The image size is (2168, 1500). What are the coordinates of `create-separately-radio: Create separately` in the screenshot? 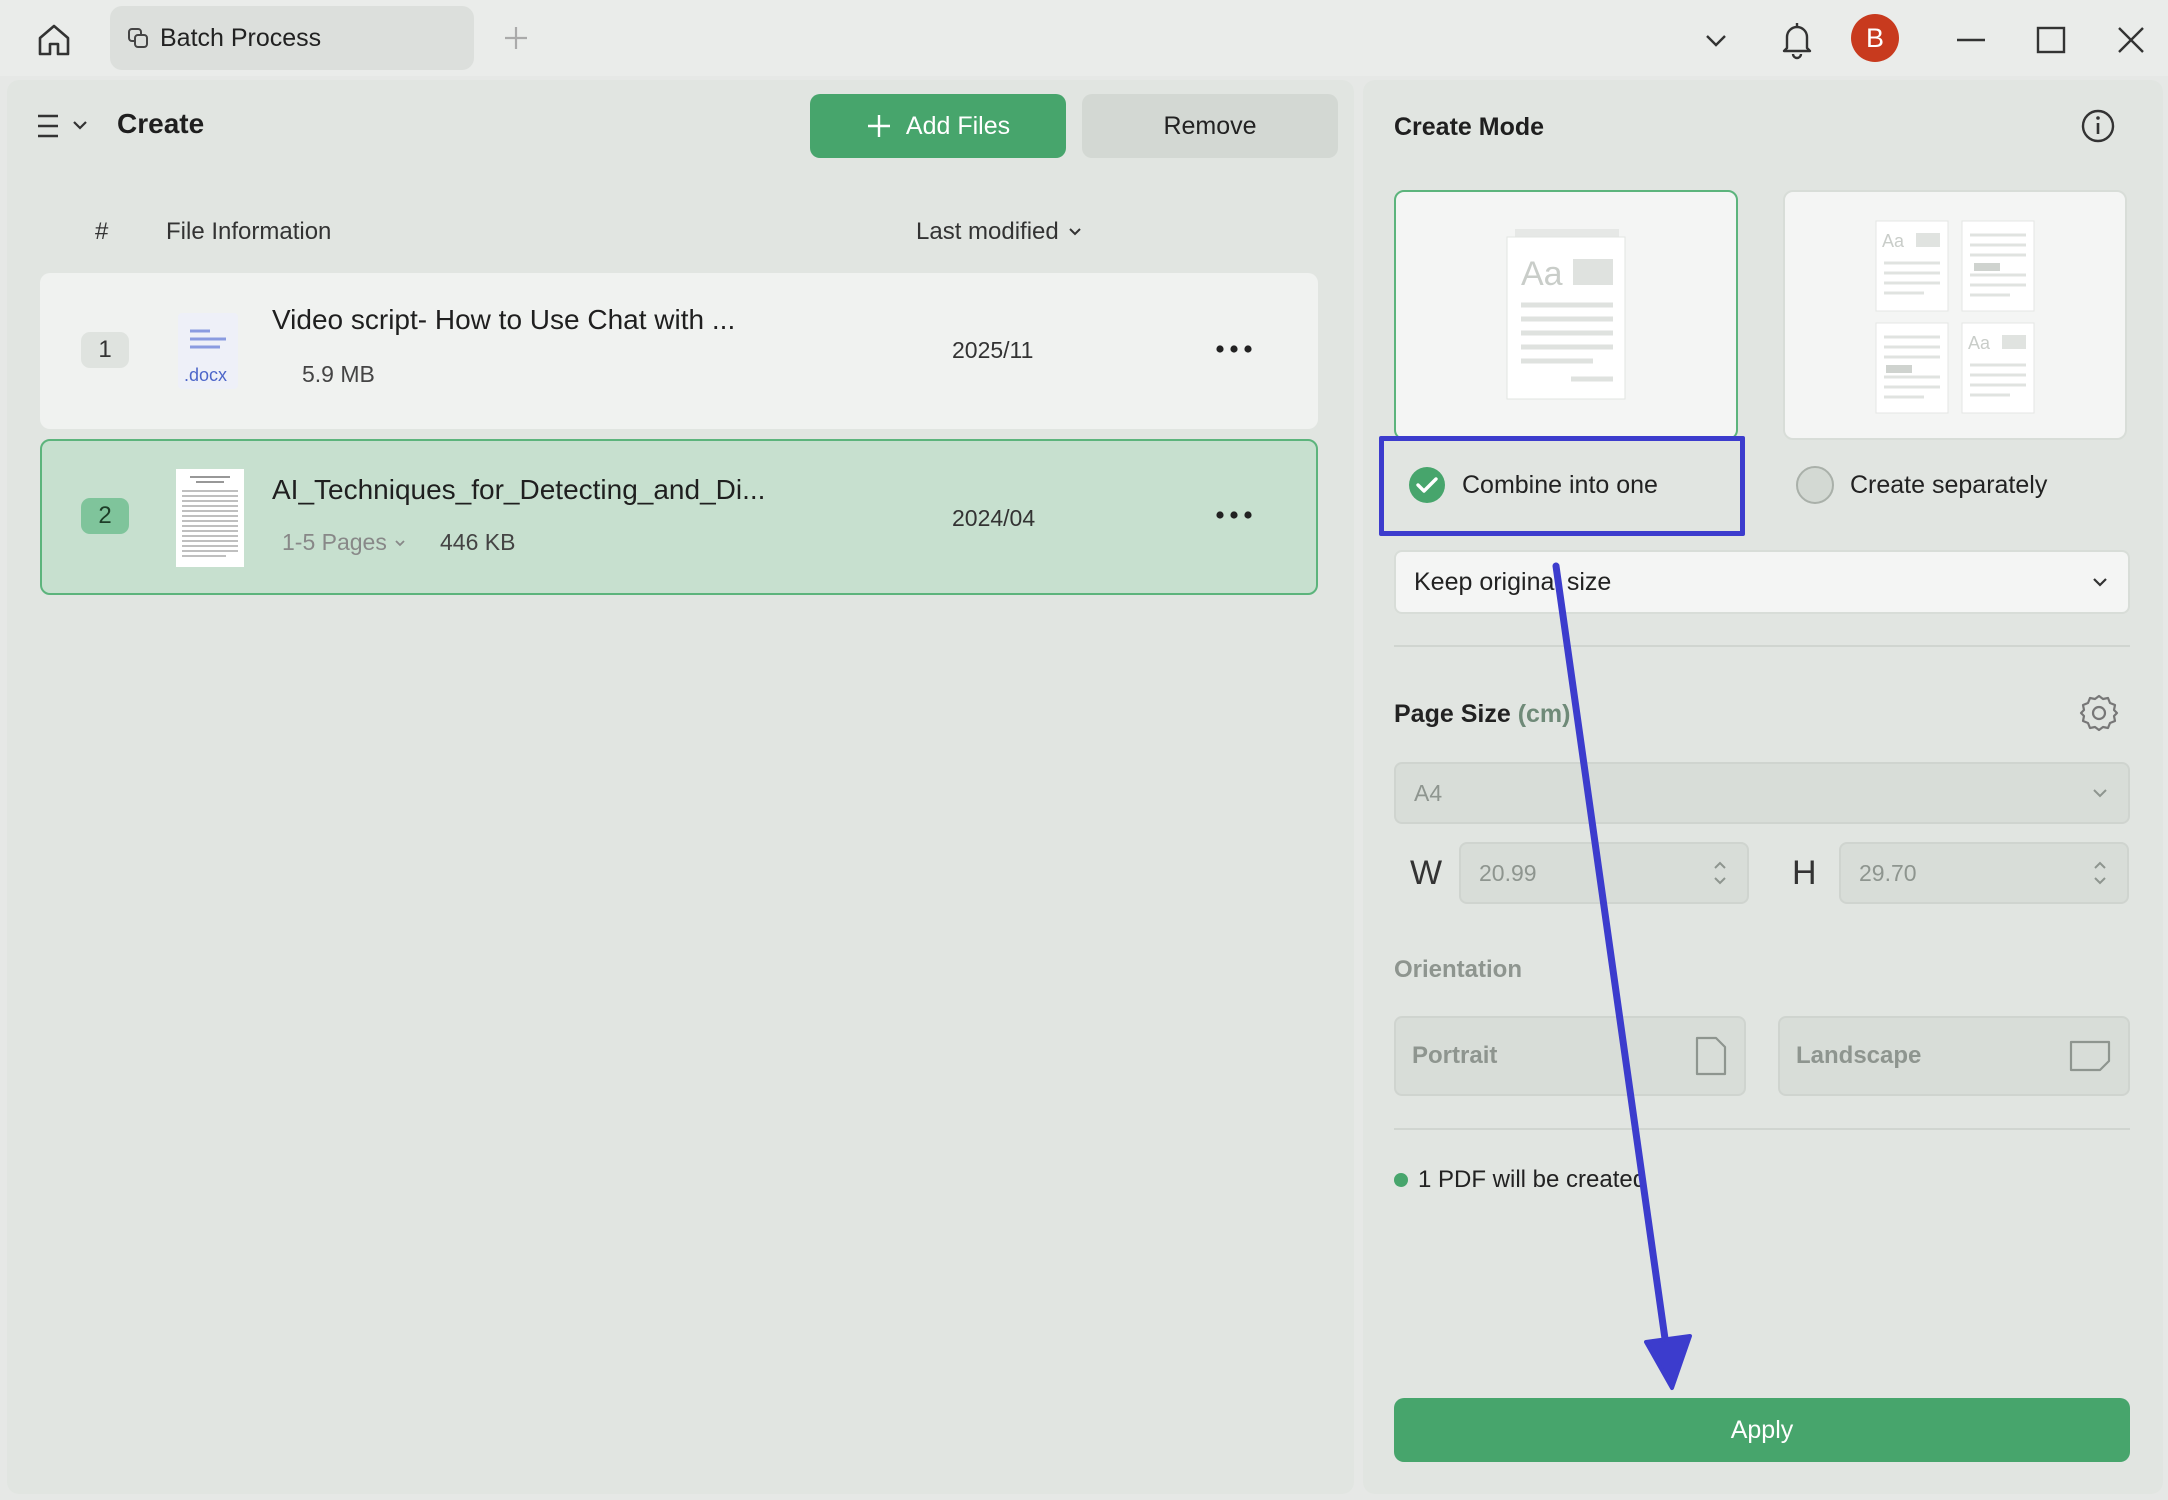 It's located at (1921, 485).